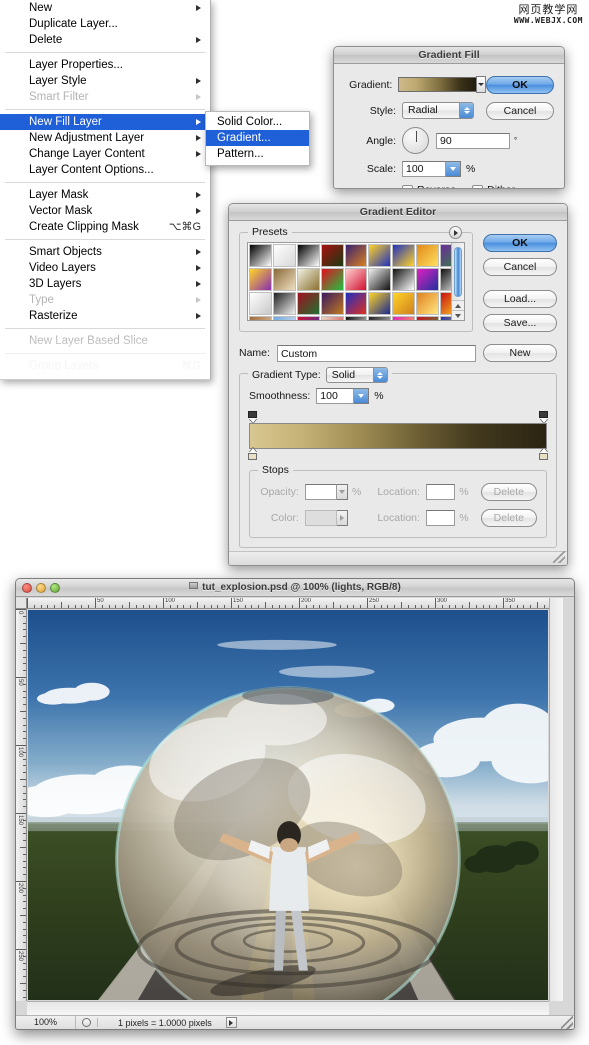  I want to click on menu-item-layer-style: Layer Style, so click(105, 81).